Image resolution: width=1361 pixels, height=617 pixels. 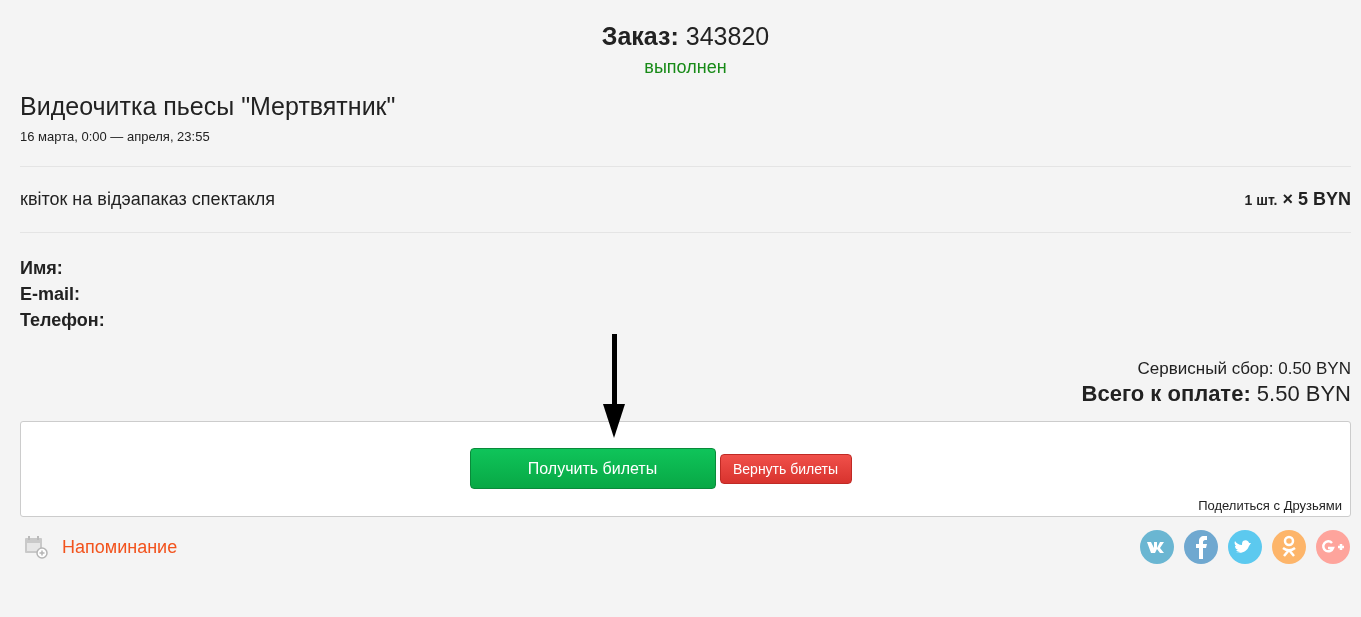 What do you see at coordinates (685, 36) in the screenshot?
I see `order-title: Заказ: 343820` at bounding box center [685, 36].